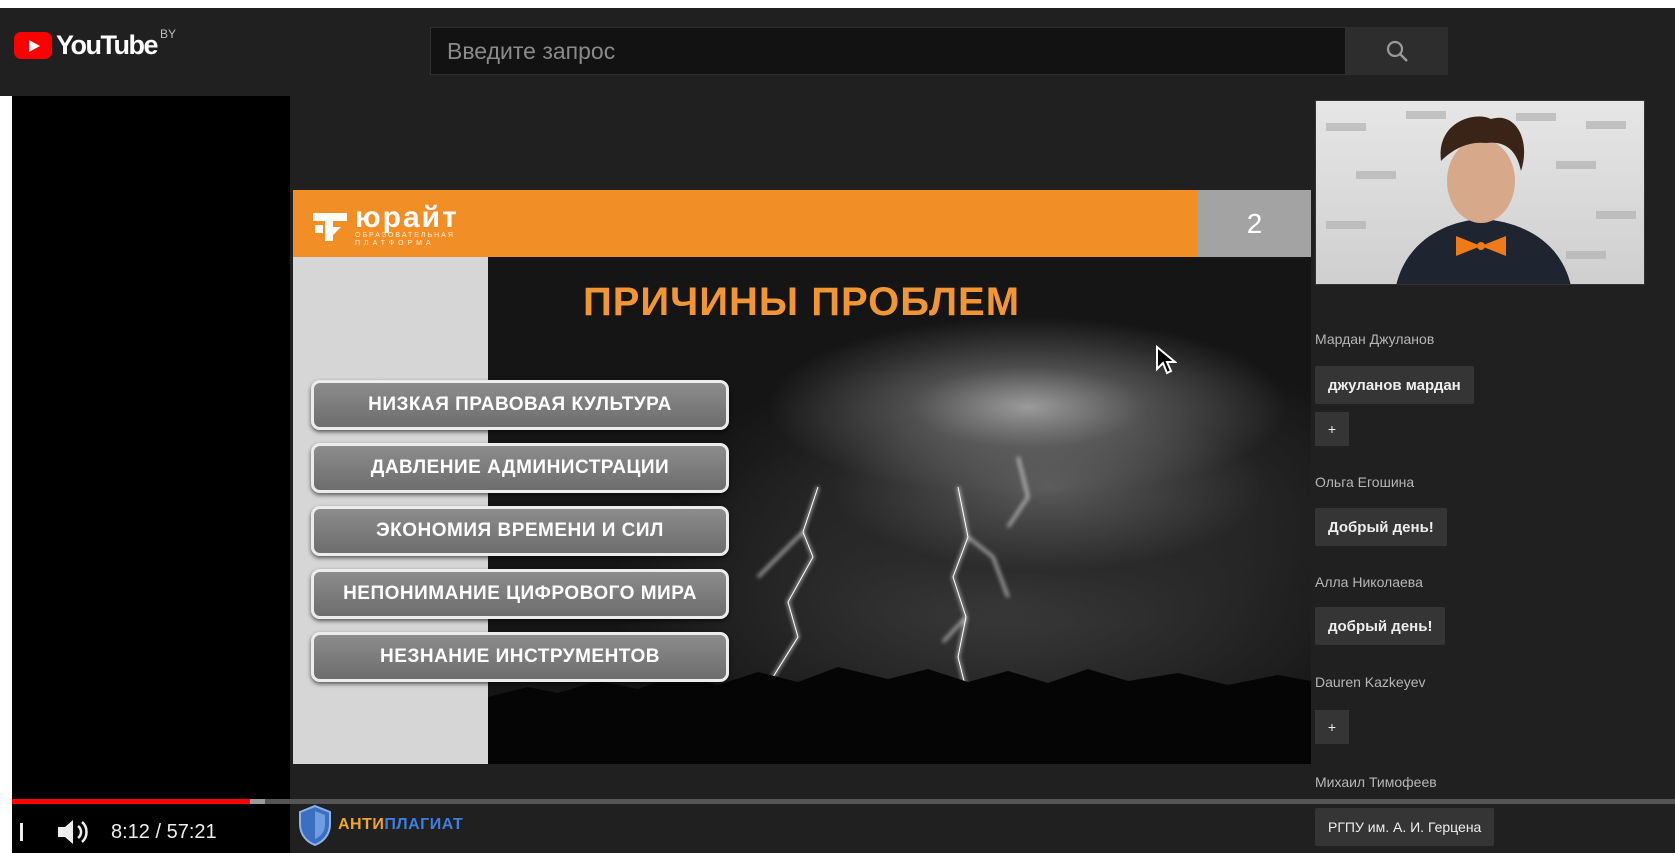  I want to click on reason-item: НЕПОНИМАНИЕ ЦИФРОВОГО МИРА, so click(520, 594).